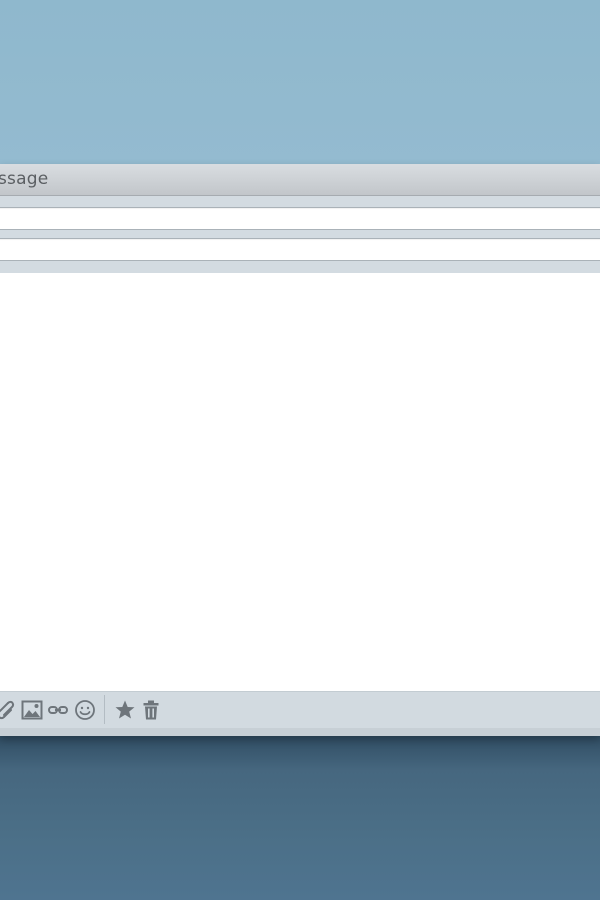  I want to click on trash-icon, so click(151, 710).